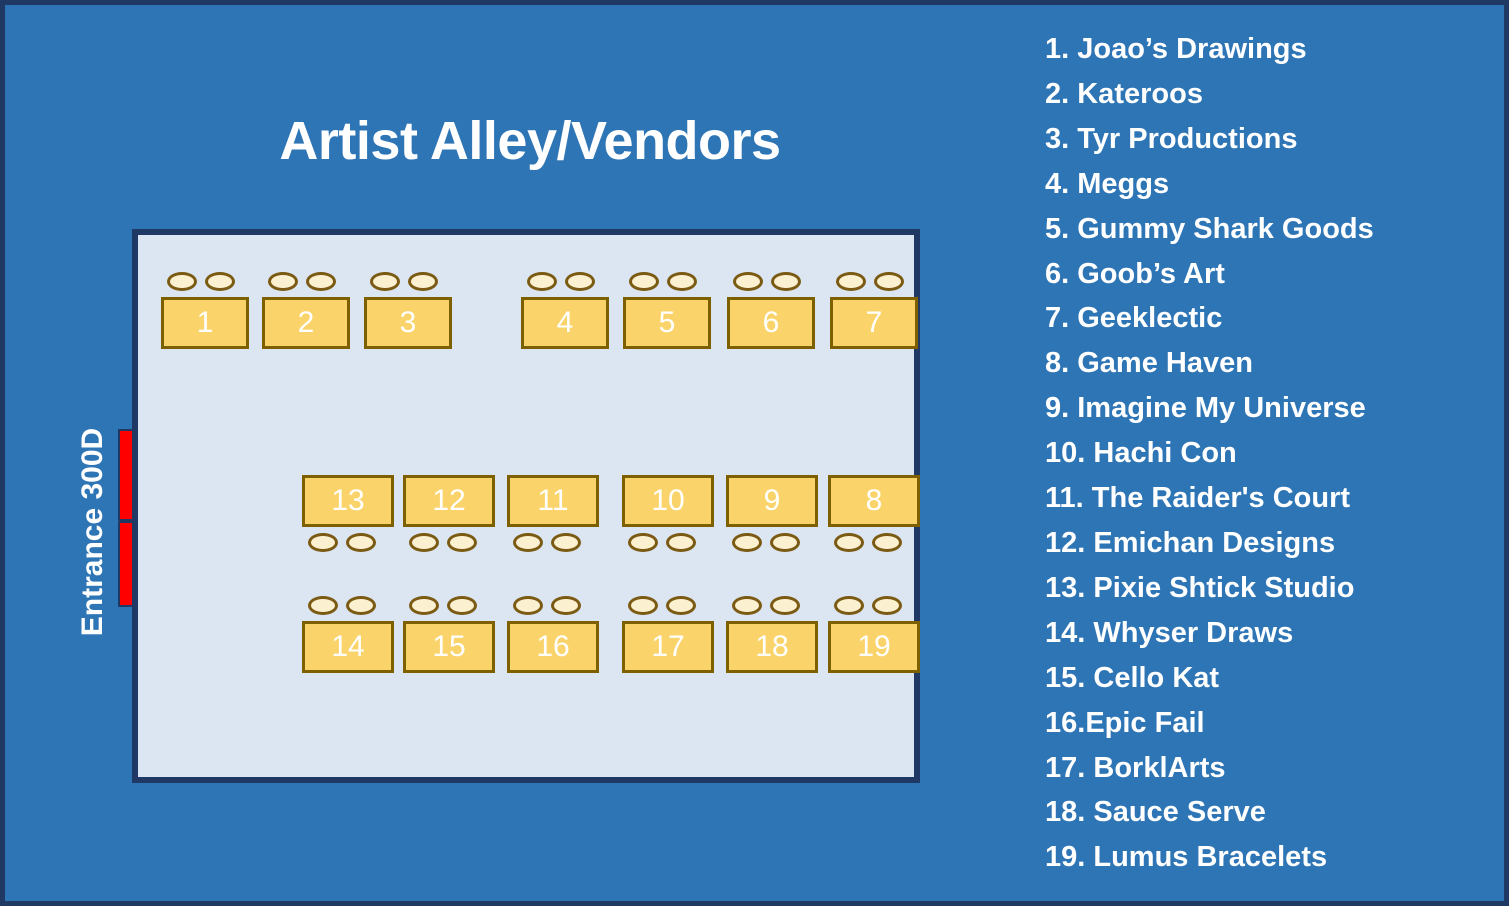 This screenshot has height=906, width=1509. I want to click on booth-table-17: 17, so click(668, 647).